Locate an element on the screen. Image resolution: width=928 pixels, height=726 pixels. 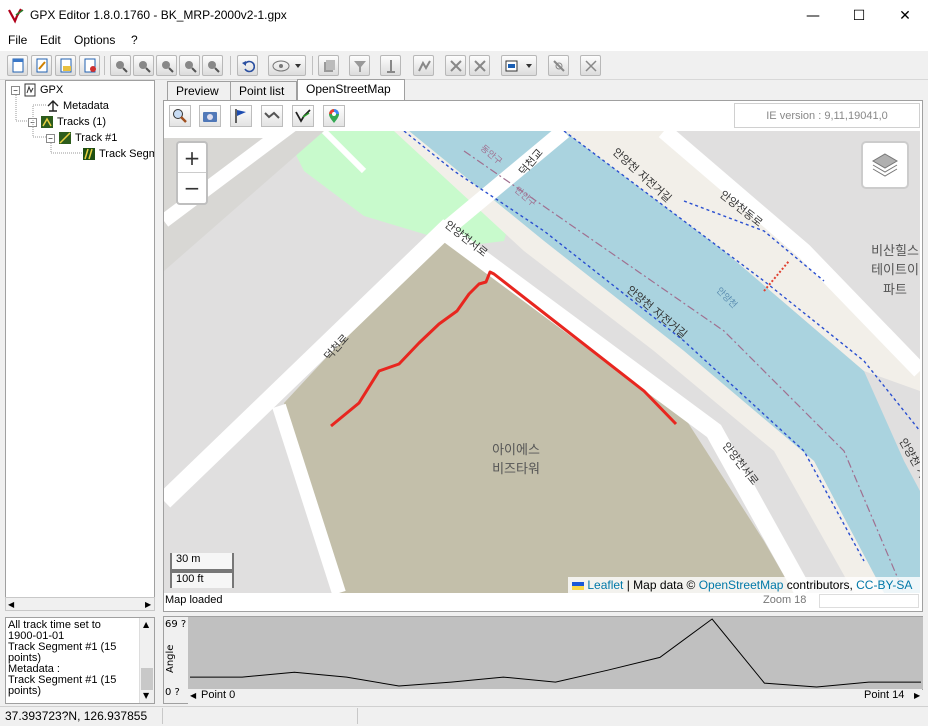
tree-node-metadata: Metadata is located at coordinates (77, 106).